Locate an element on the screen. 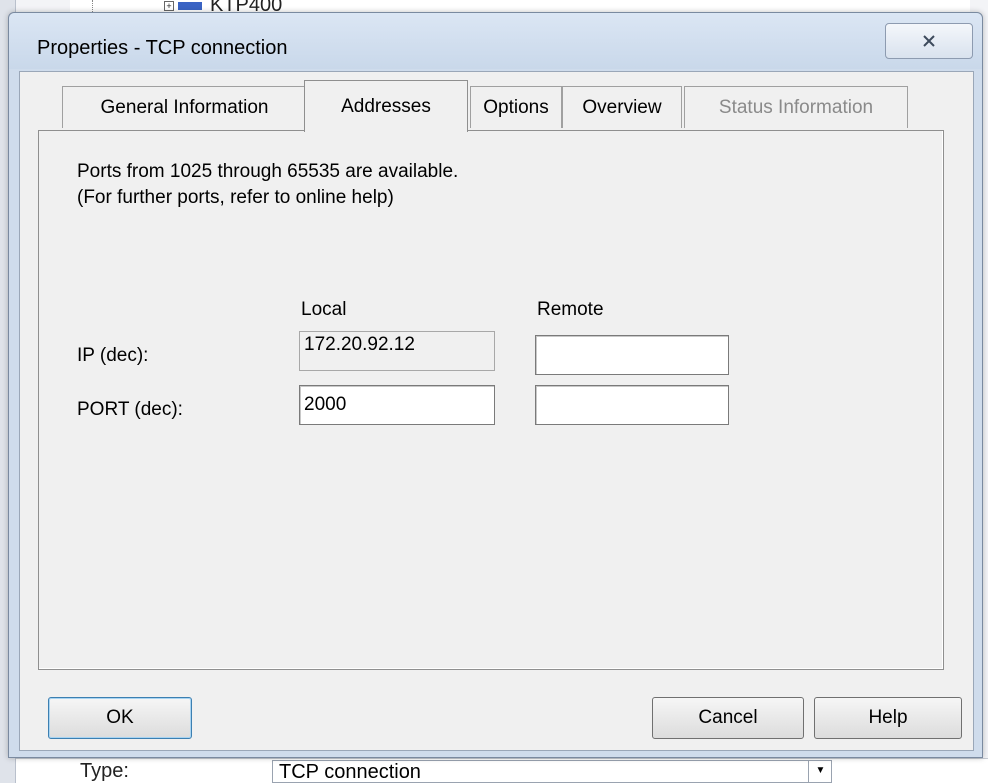 The width and height of the screenshot is (988, 783). chevron-down-icon: ▼ is located at coordinates (820, 771).